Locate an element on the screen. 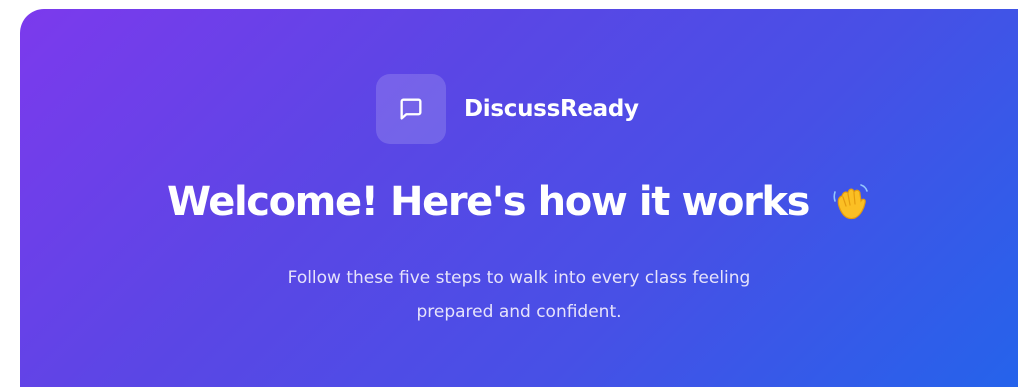  brand: DiscussReady is located at coordinates (507, 109).